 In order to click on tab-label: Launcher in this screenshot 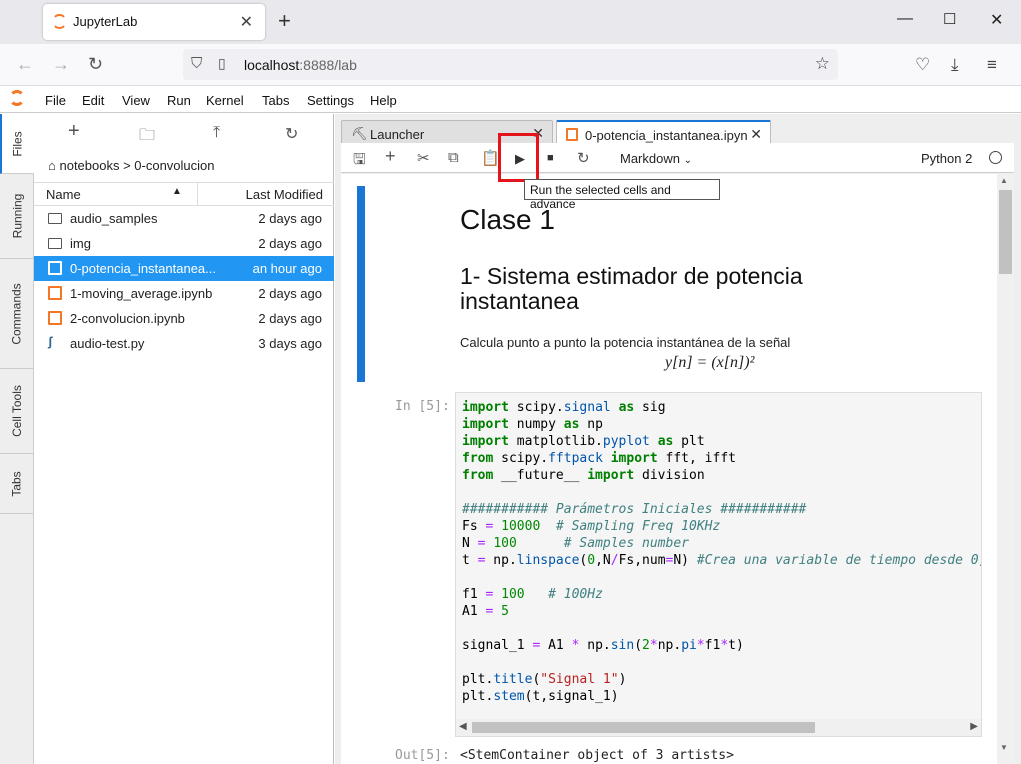, I will do `click(397, 134)`.